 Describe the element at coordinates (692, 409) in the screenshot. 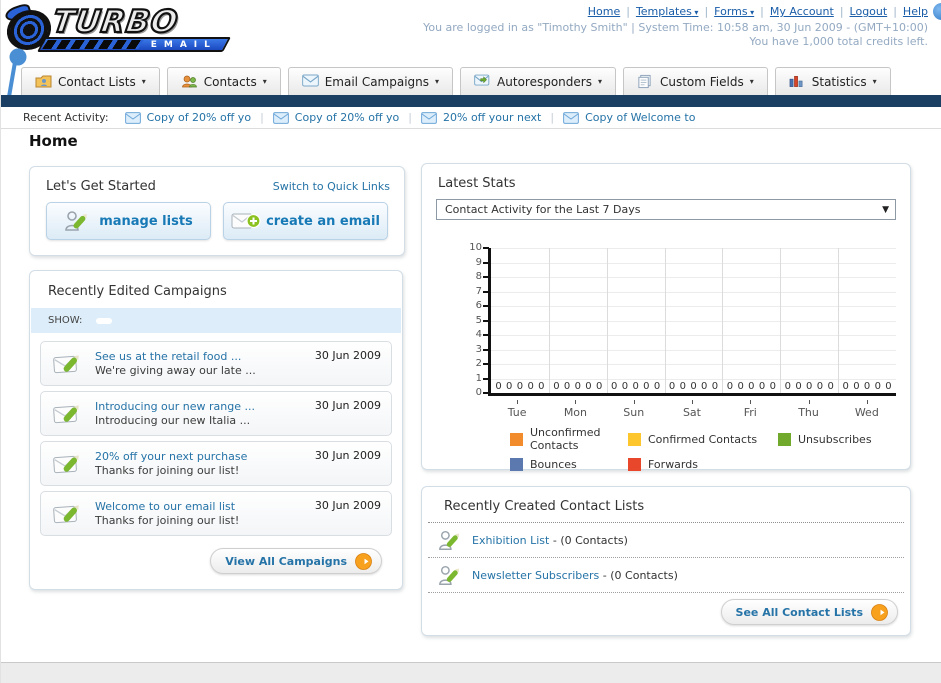

I see `chart-x-label: Sat` at that location.